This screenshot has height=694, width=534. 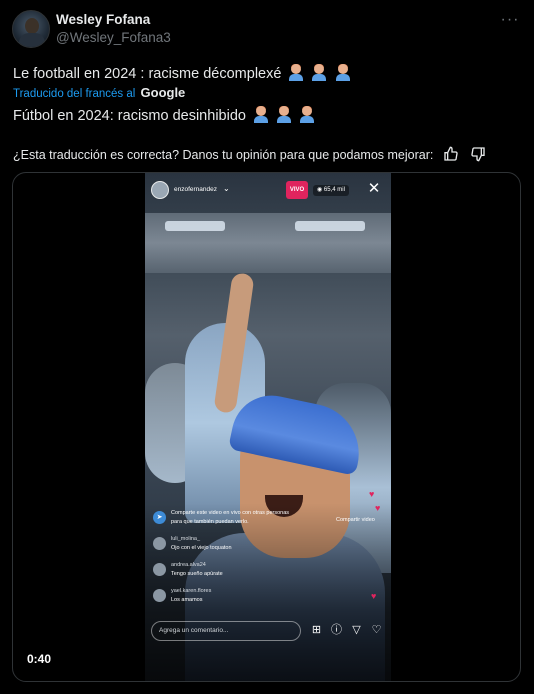 I want to click on send-icon: ▽, so click(x=356, y=630).